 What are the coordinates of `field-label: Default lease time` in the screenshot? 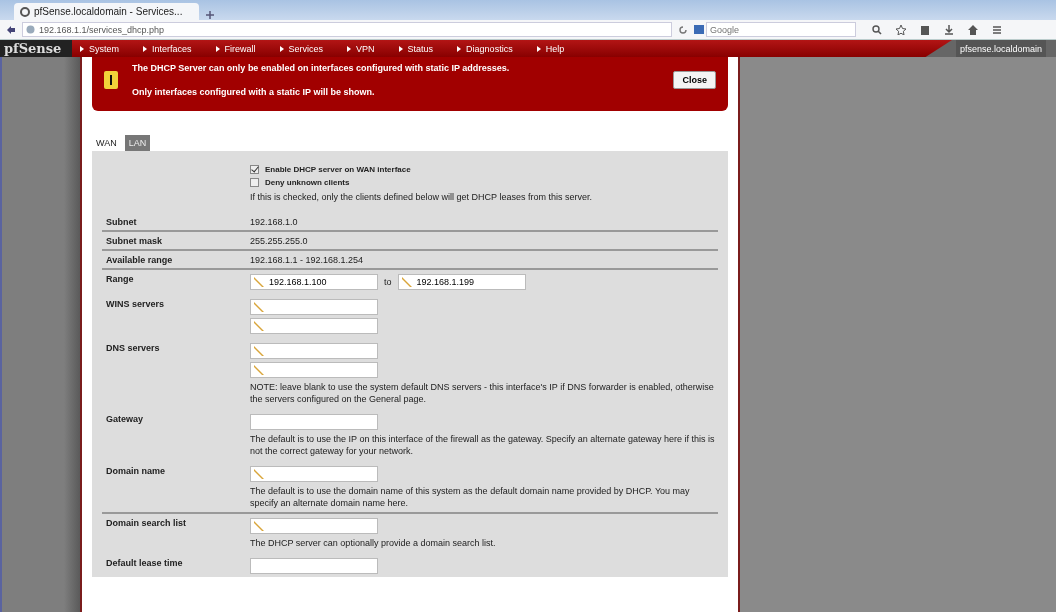 It's located at (144, 564).